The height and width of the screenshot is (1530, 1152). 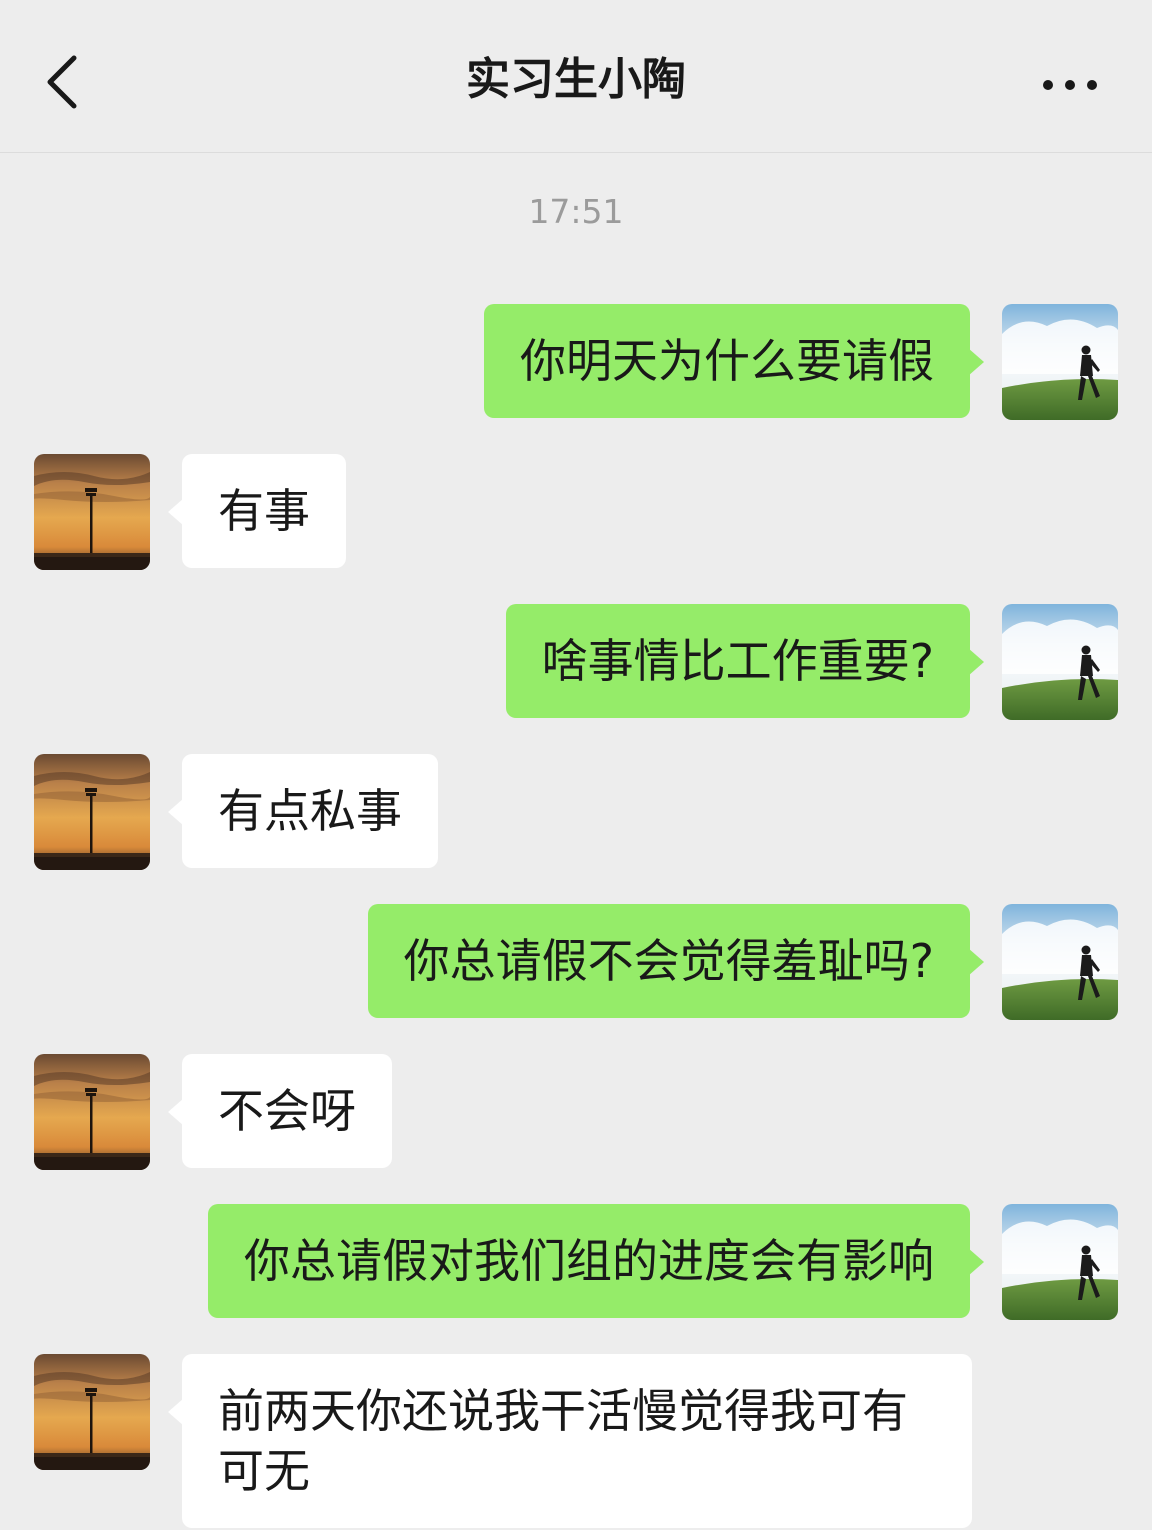 I want to click on chat-header: 实习生小陶, so click(x=576, y=76).